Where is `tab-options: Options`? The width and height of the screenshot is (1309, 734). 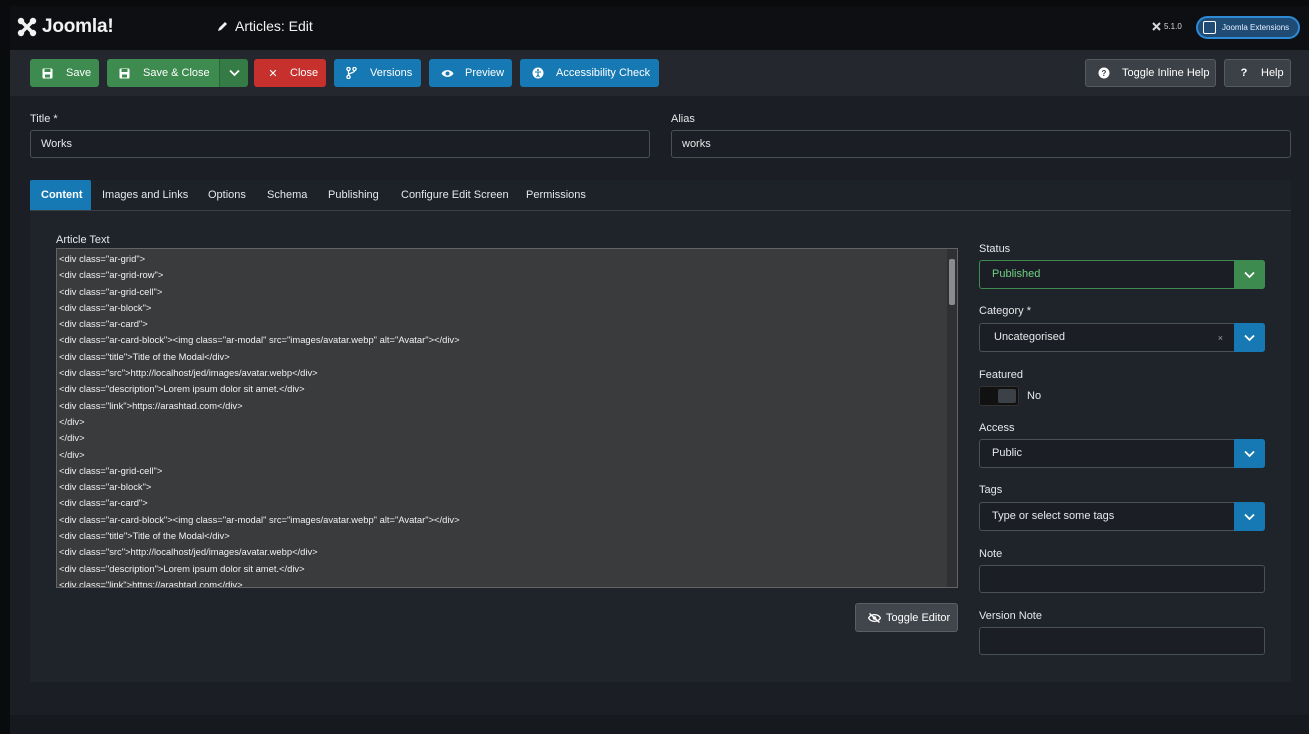
tab-options: Options is located at coordinates (227, 195).